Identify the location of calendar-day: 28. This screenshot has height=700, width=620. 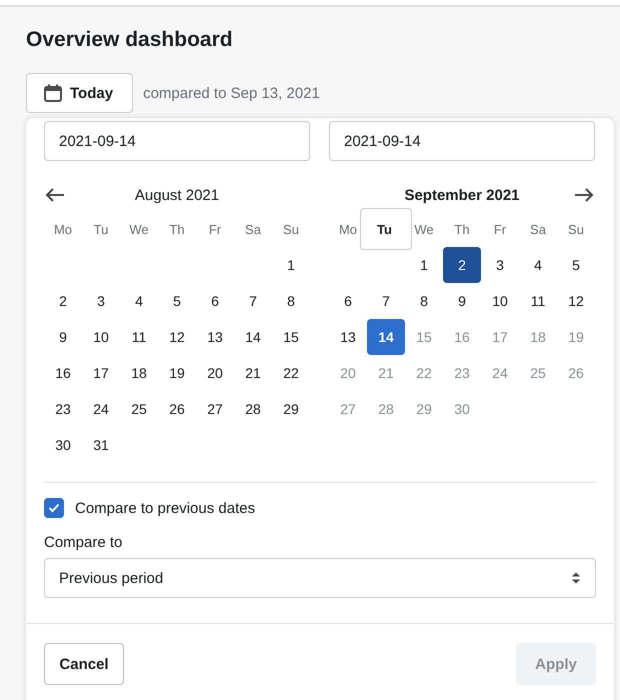
(253, 409).